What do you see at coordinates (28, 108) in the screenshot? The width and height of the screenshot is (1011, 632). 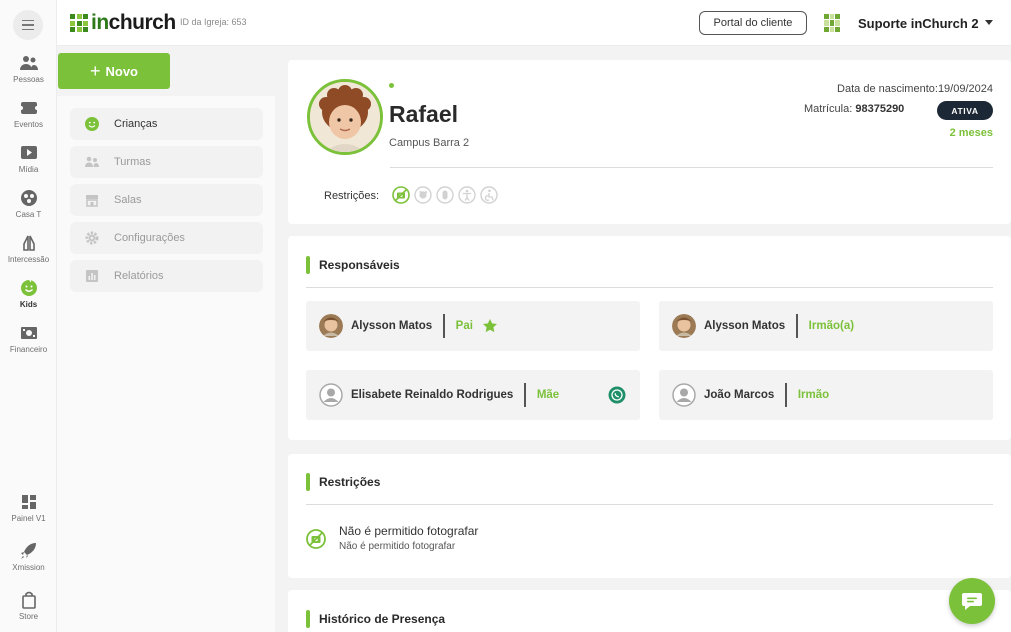 I see `ticket-icon` at bounding box center [28, 108].